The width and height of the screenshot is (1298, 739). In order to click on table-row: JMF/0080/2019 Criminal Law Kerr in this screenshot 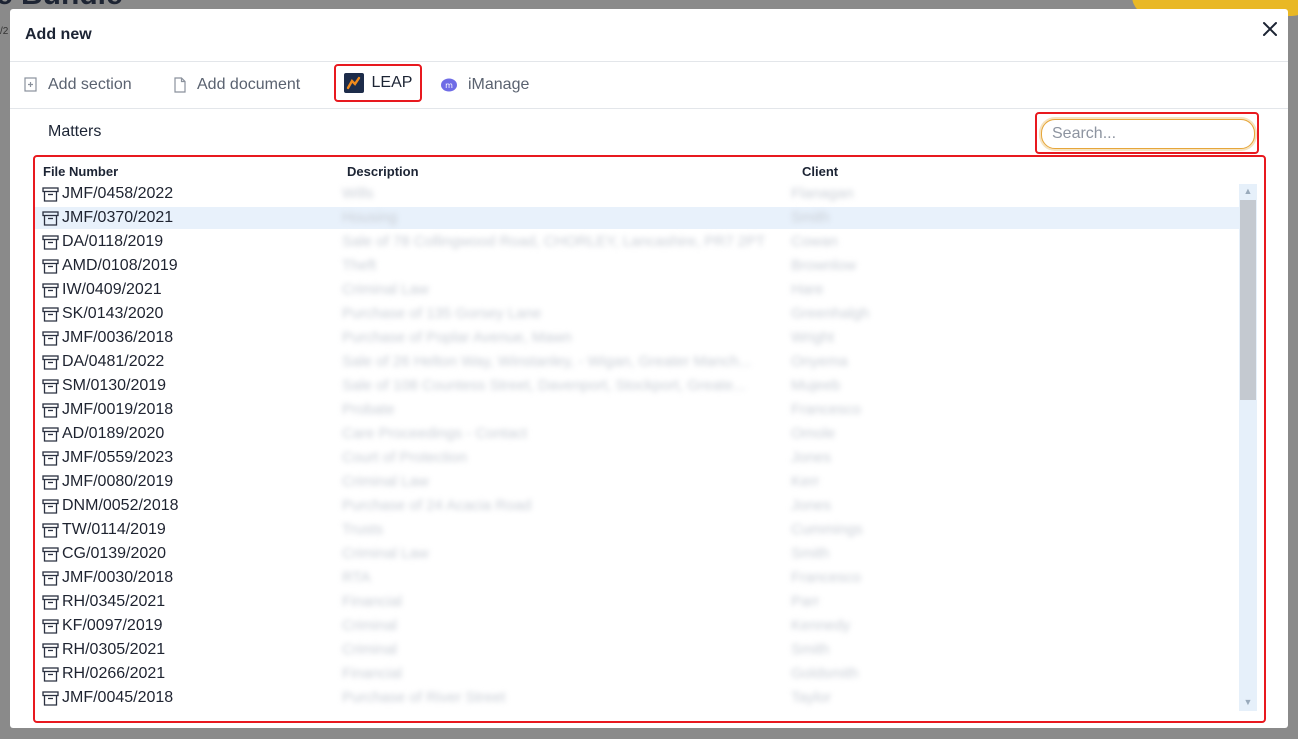, I will do `click(638, 482)`.